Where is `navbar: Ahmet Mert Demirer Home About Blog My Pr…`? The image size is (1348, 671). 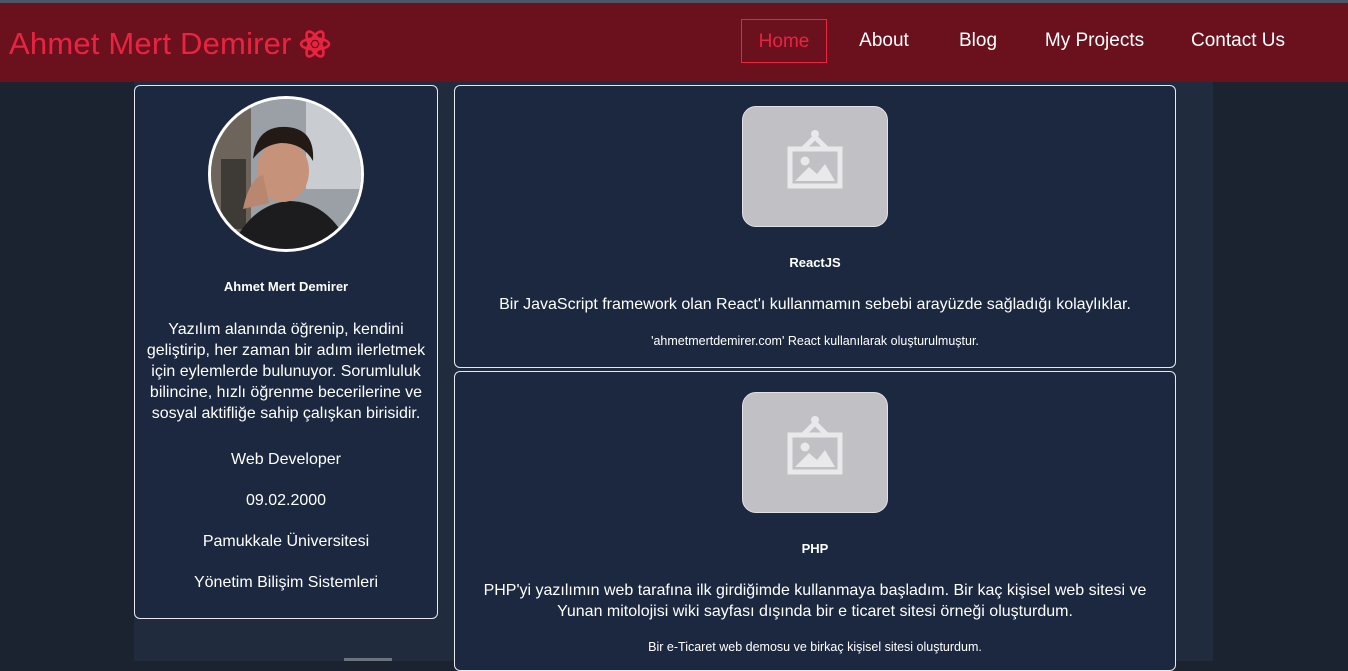 navbar: Ahmet Mert Demirer Home About Blog My Pr… is located at coordinates (674, 42).